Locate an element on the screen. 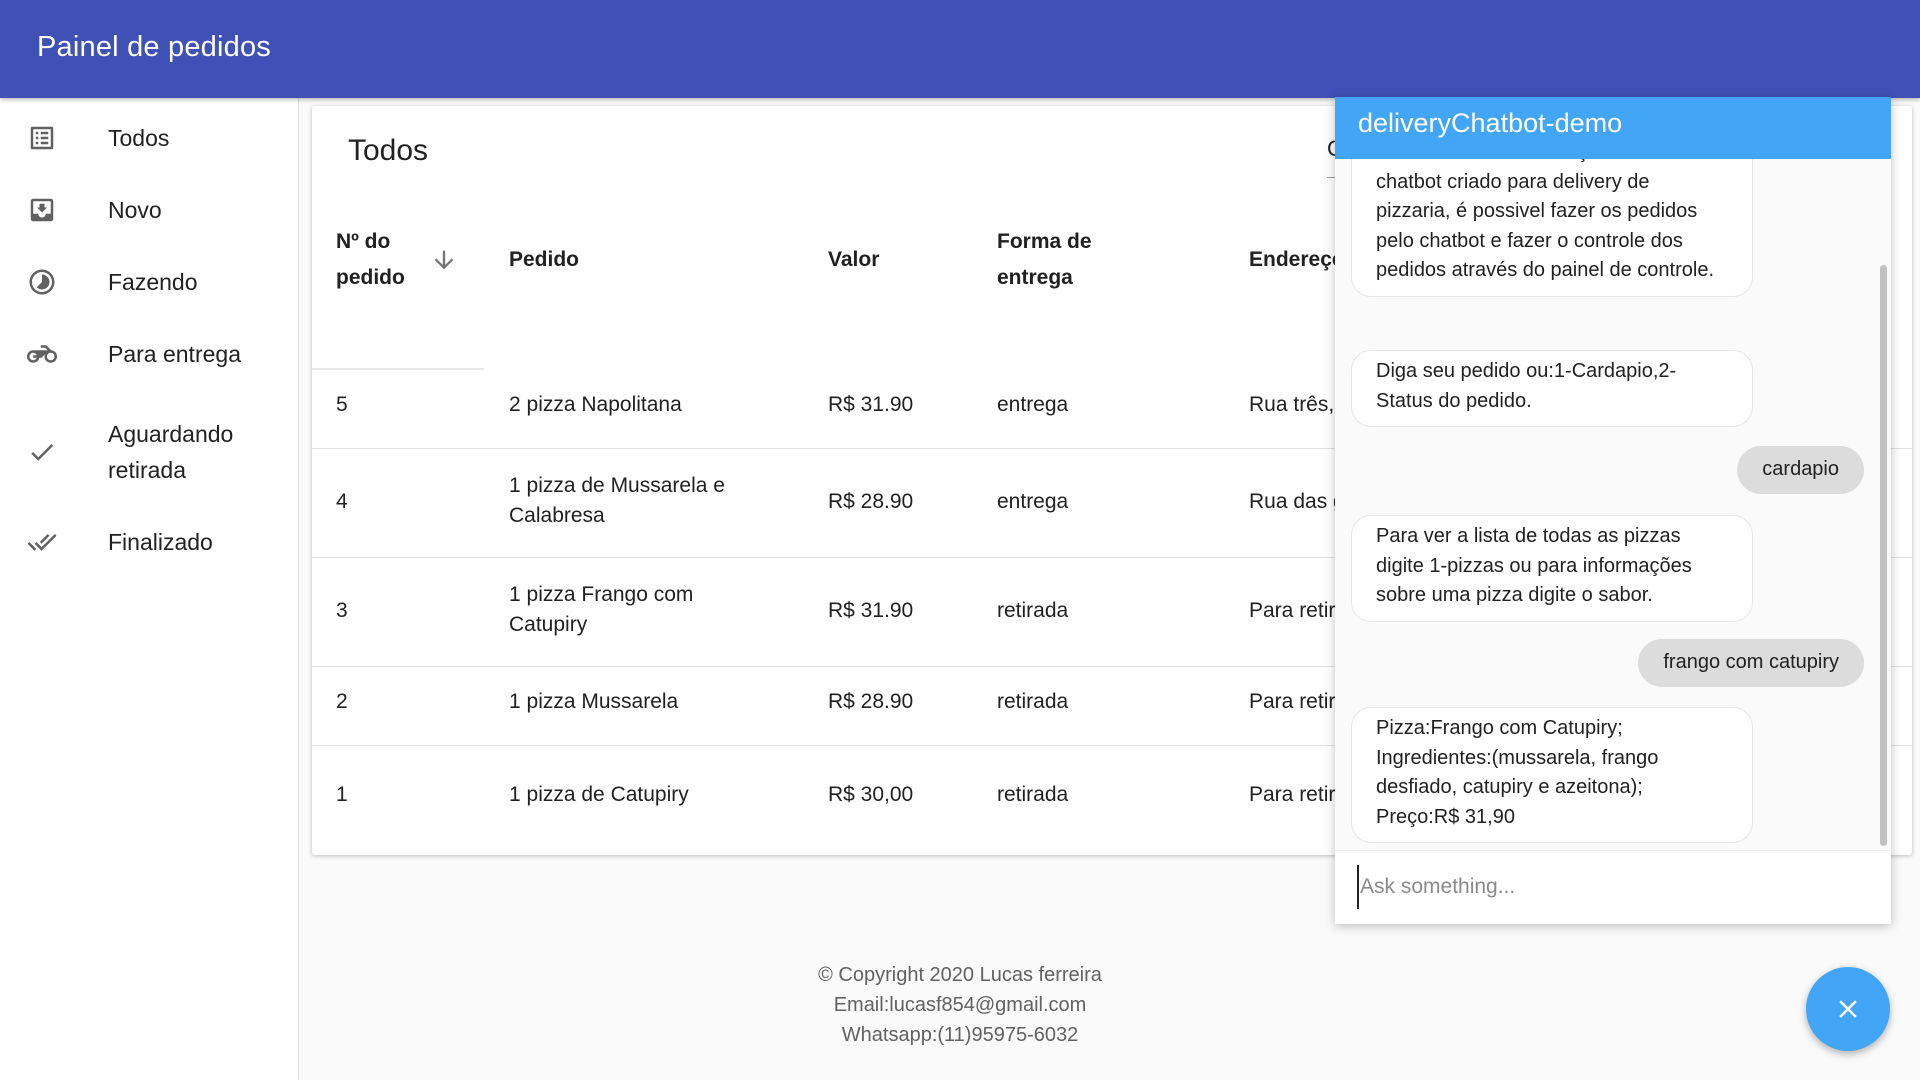  check-icon is located at coordinates (42, 452).